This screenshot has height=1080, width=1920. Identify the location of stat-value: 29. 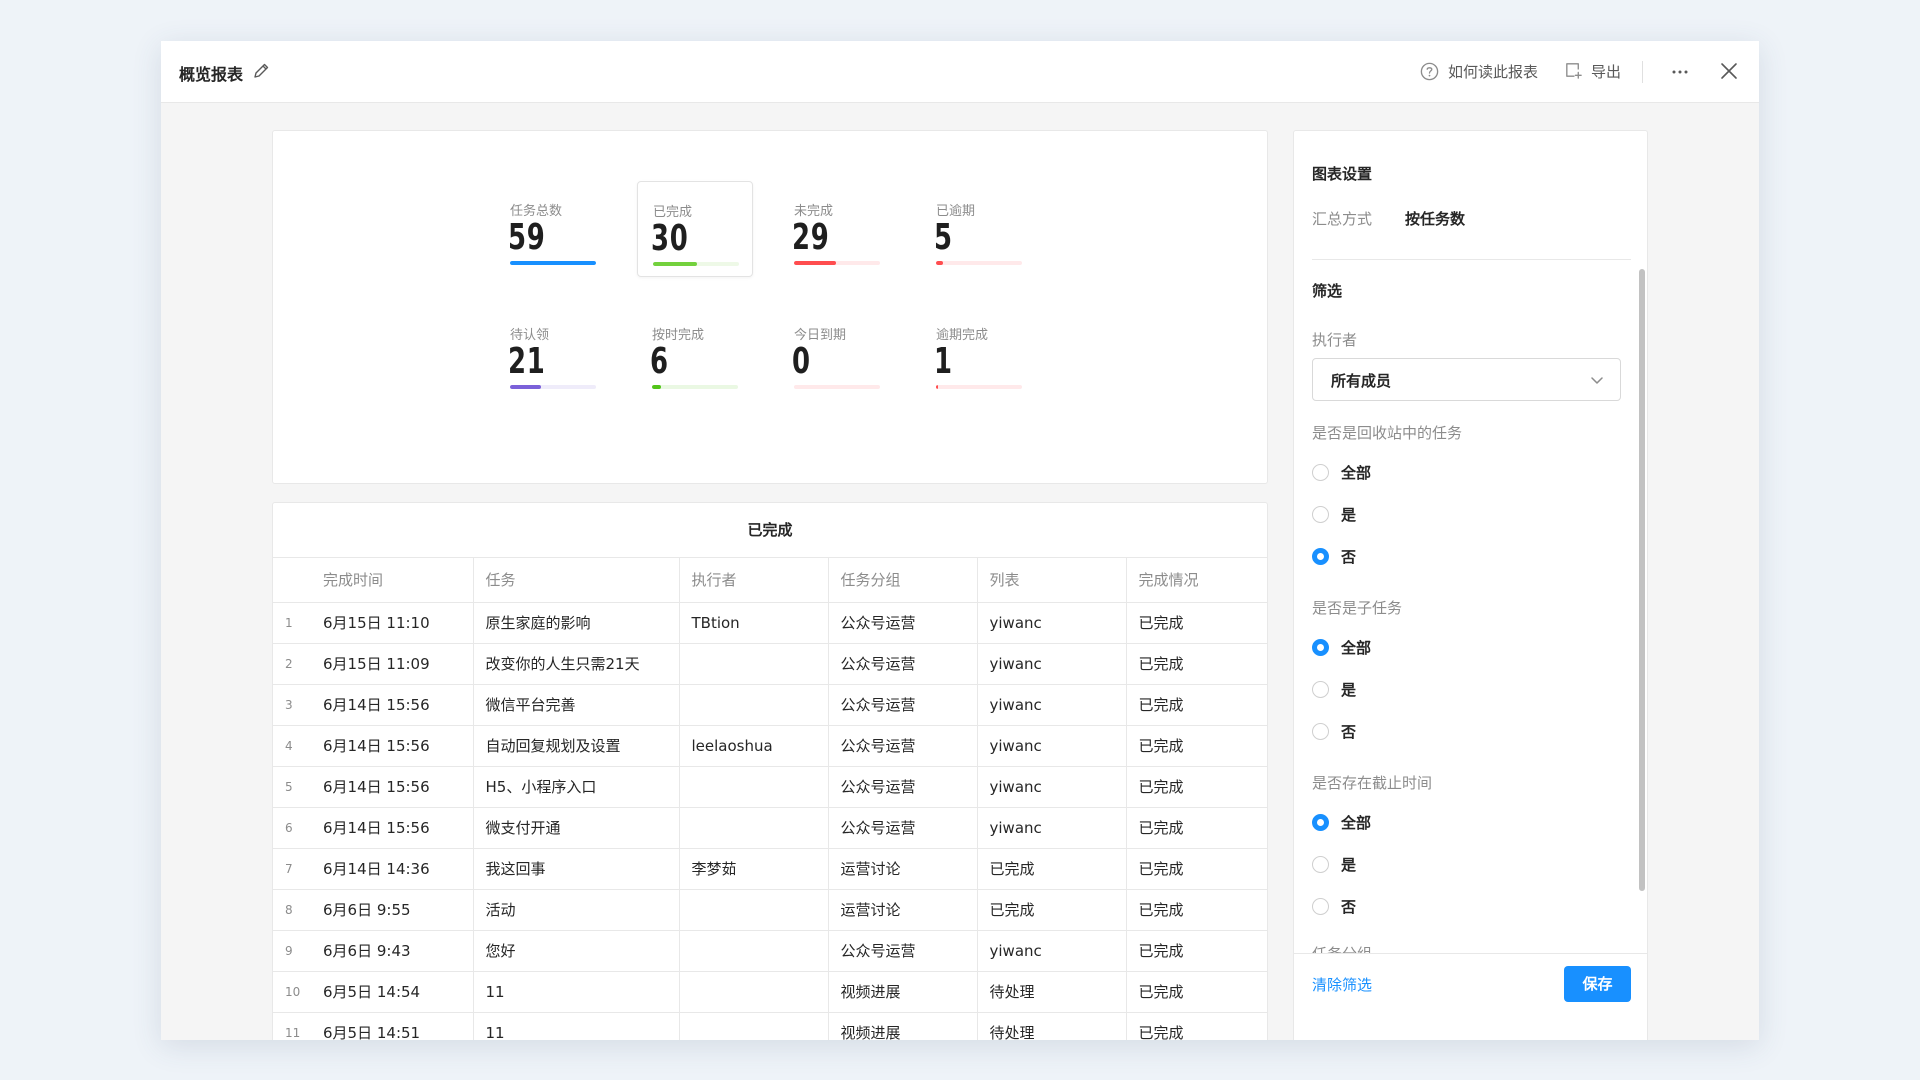
(811, 237).